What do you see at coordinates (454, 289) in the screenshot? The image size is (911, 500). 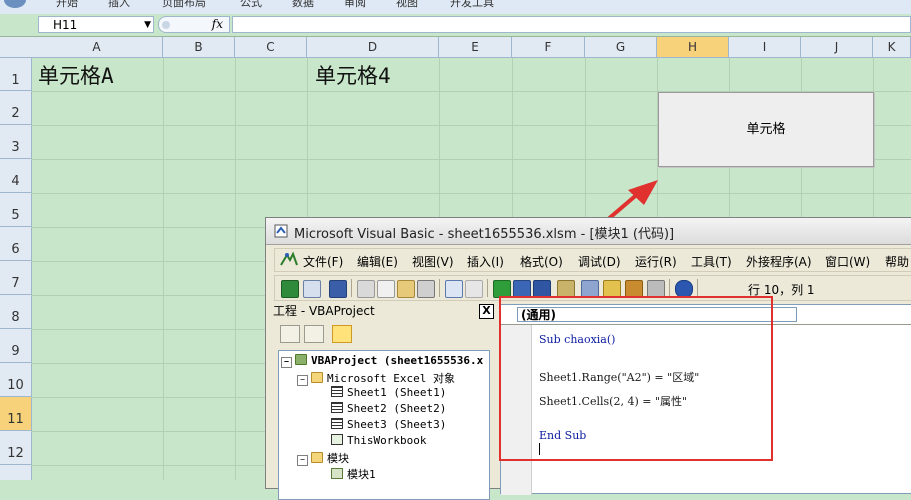 I see `undo-icon` at bounding box center [454, 289].